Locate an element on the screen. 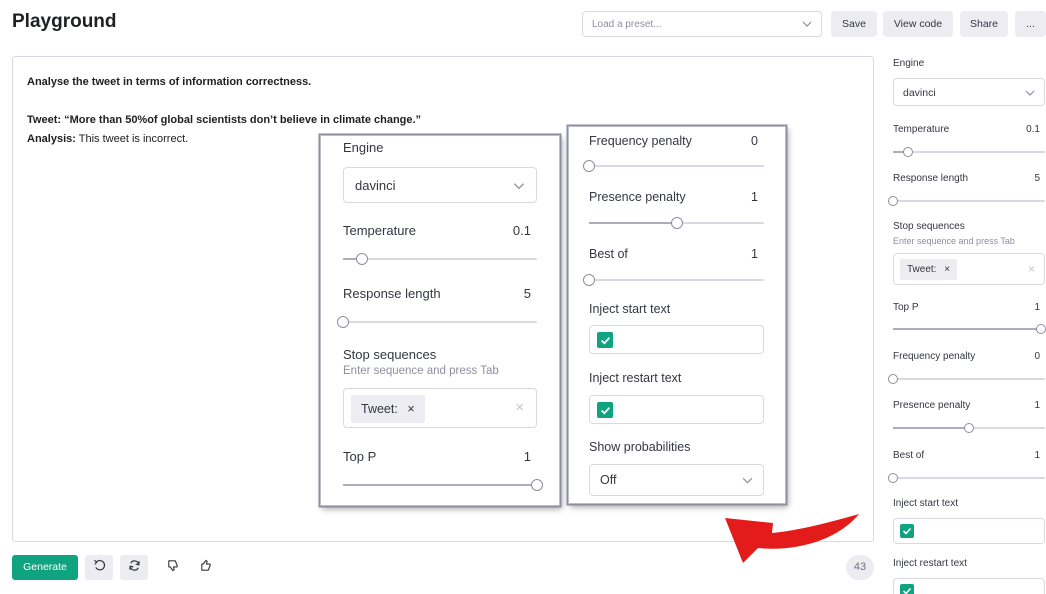 Image resolution: width=1046 pixels, height=594 pixels. response-length-value: 5 is located at coordinates (527, 293).